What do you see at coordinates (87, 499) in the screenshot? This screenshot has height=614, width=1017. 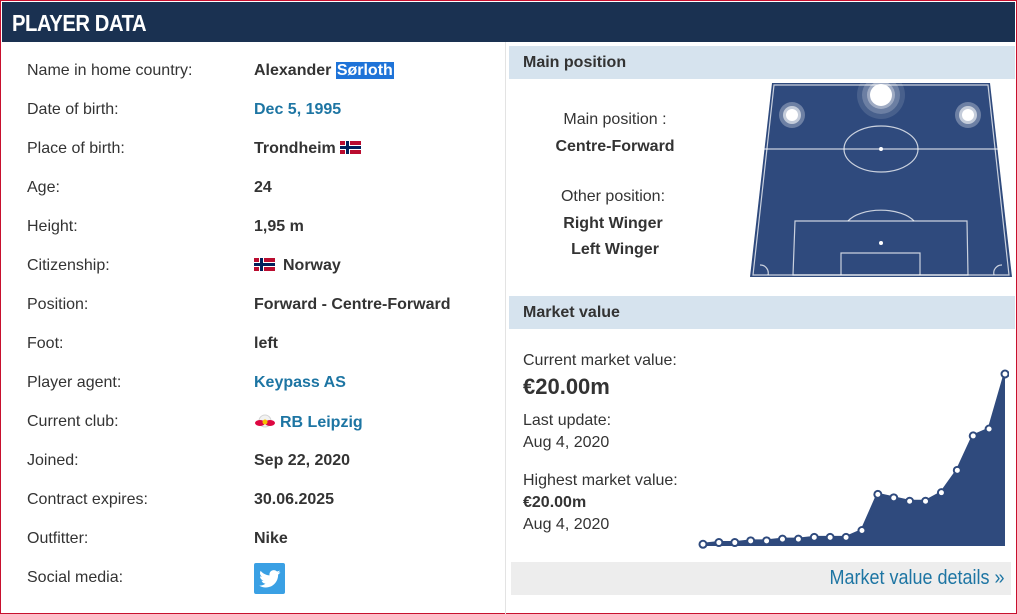 I see `row-label: Contract expires:` at bounding box center [87, 499].